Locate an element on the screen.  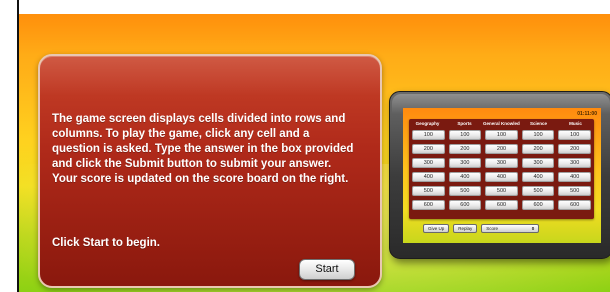
grid-row: 400 400 400 400 400 is located at coordinates (501, 177).